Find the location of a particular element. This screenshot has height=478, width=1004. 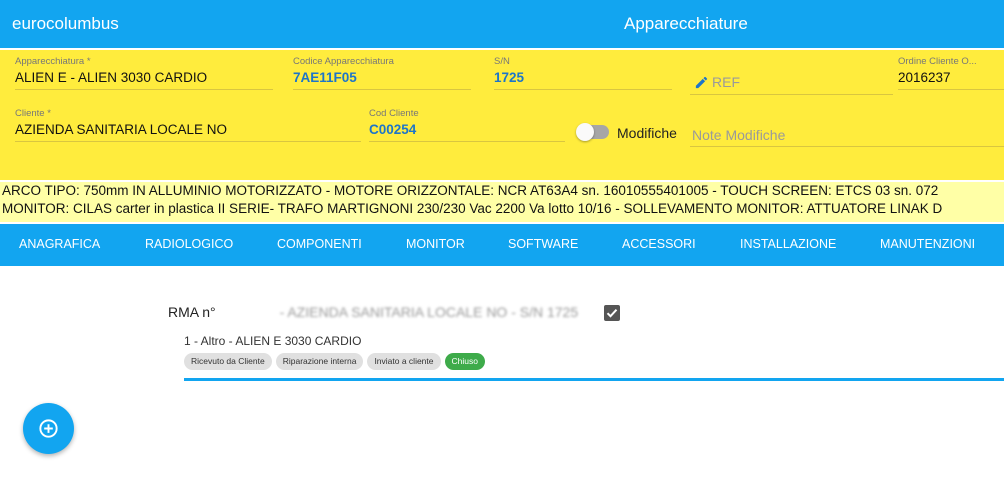

cod-cliente-field: Cod Cliente C00254 is located at coordinates (467, 125).